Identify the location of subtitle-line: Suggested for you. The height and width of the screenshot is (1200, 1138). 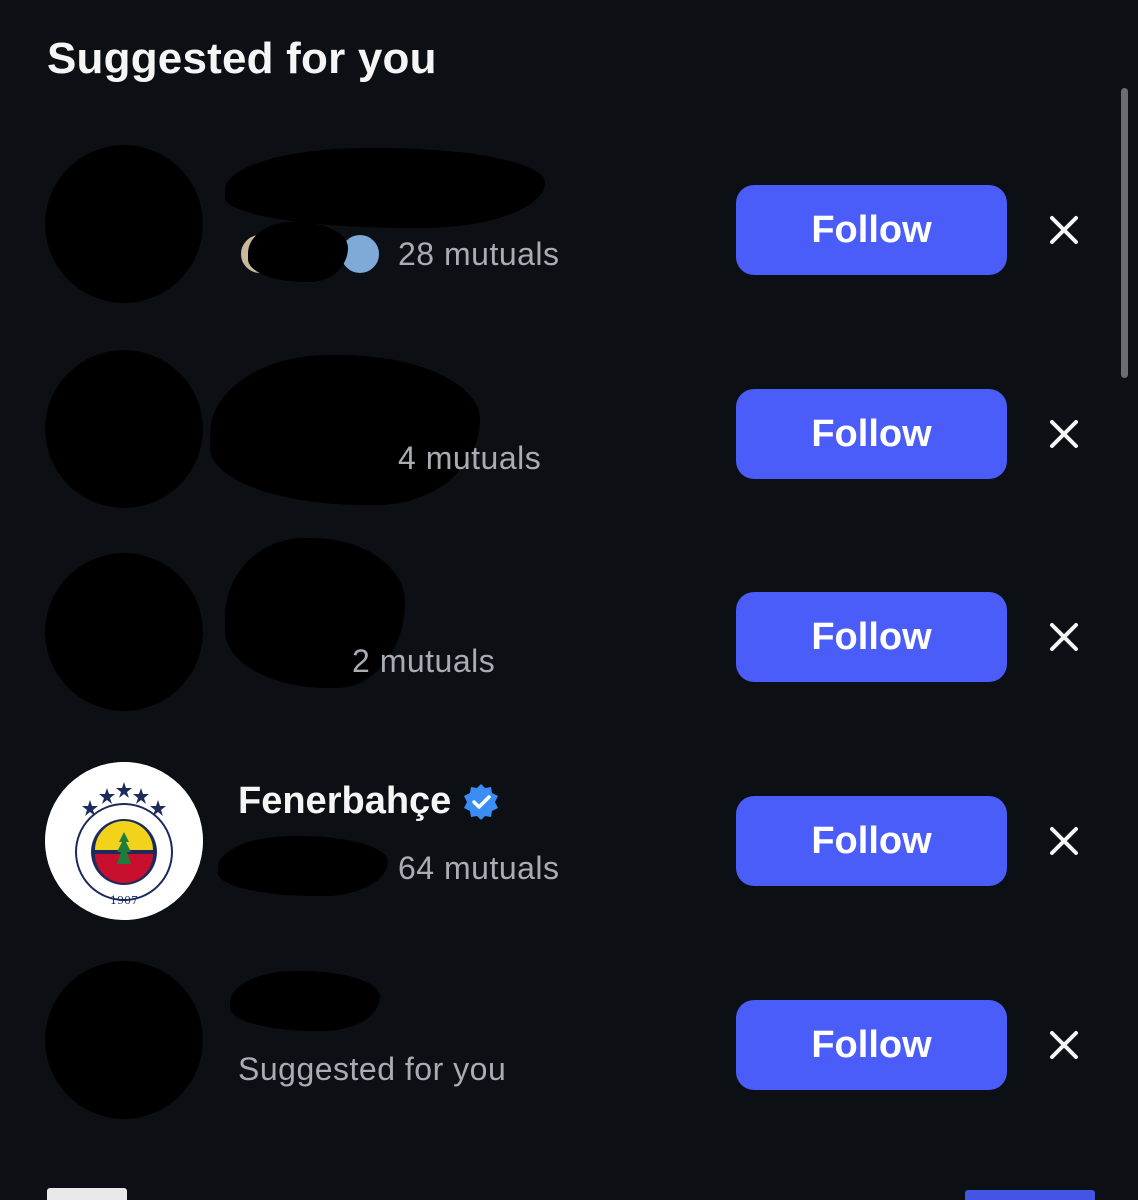
(372, 1069).